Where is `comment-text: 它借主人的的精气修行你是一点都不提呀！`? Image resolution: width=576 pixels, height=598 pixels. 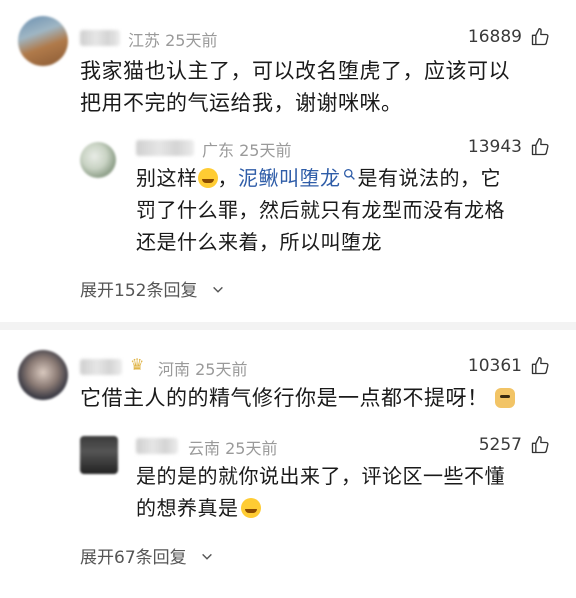 comment-text: 它借主人的的精气修行你是一点都不提呀！ is located at coordinates (320, 398).